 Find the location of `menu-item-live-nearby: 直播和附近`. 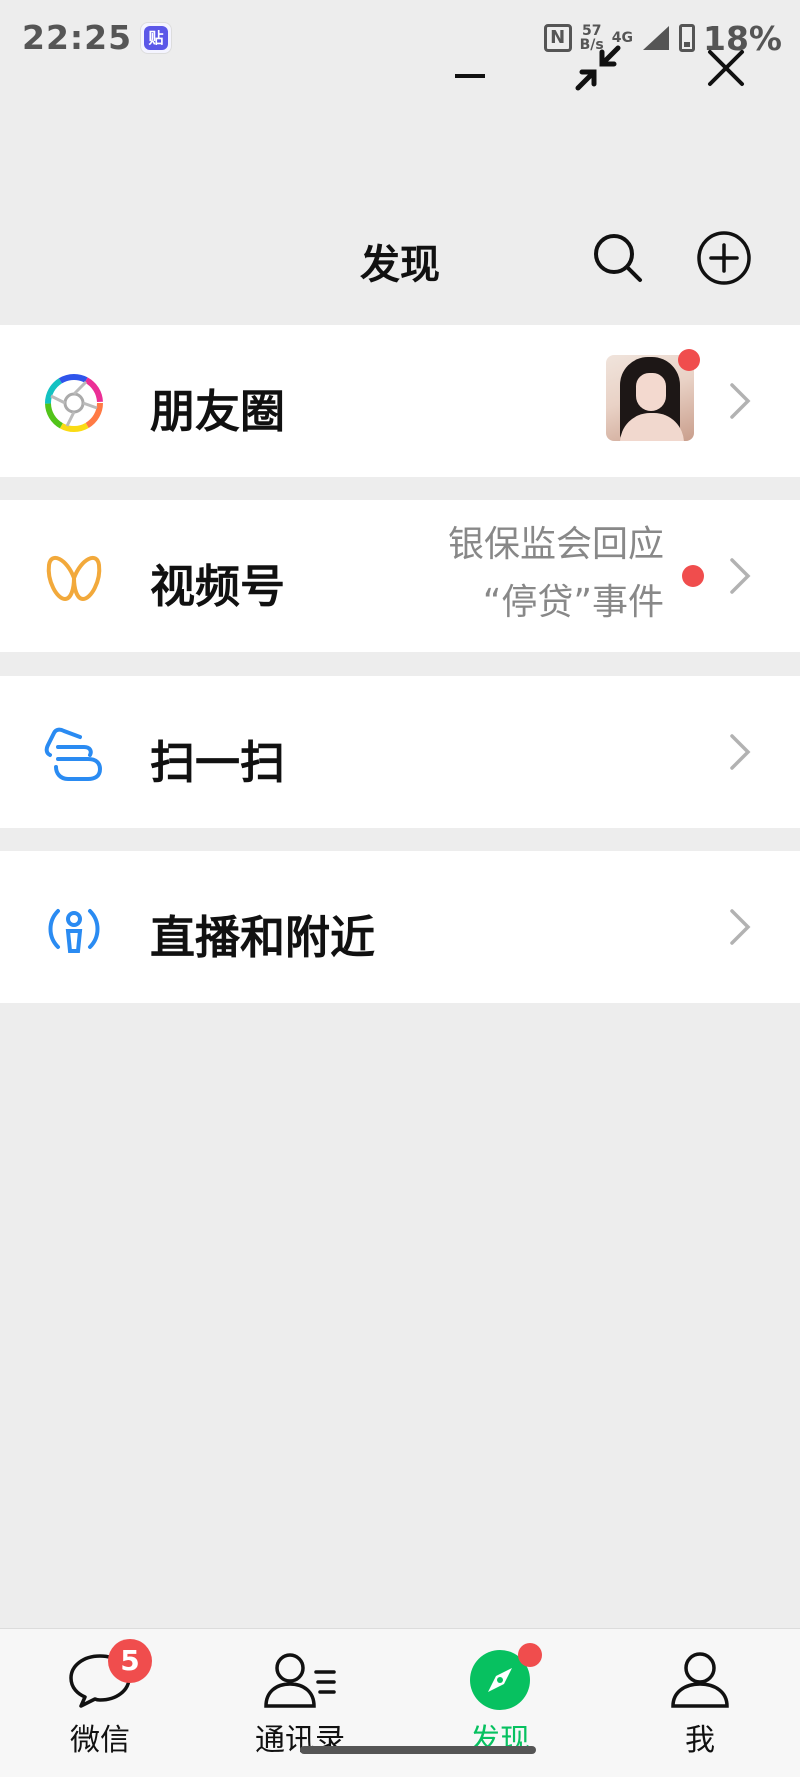

menu-item-live-nearby: 直播和附近 is located at coordinates (400, 927).